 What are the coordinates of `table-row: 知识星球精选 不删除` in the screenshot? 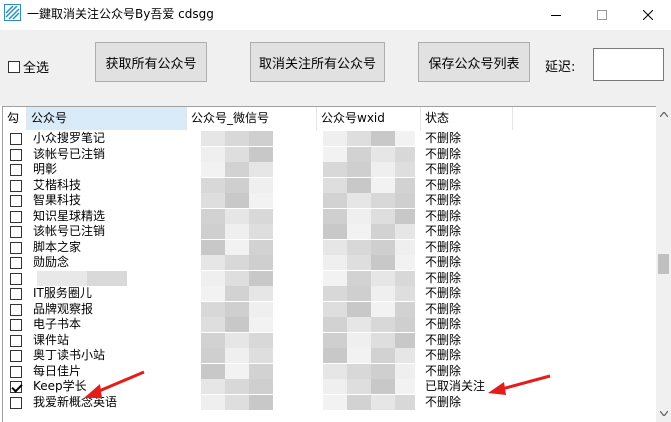 It's located at (330, 216).